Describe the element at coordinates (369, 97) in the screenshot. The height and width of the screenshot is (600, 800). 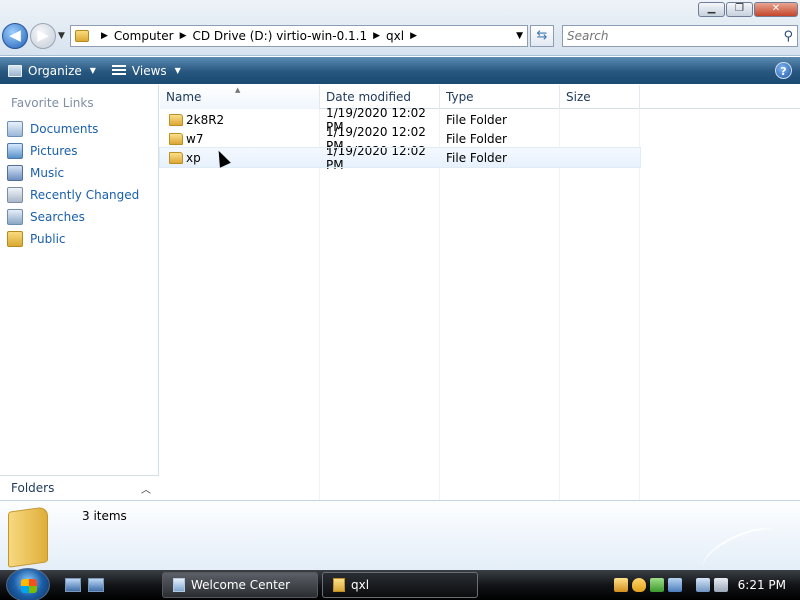
I see `column-header-label: Date modified` at that location.